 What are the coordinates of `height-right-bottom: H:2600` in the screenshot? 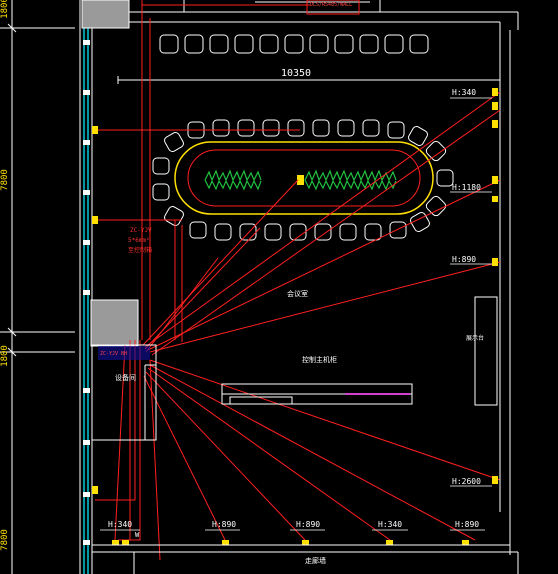 It's located at (466, 481).